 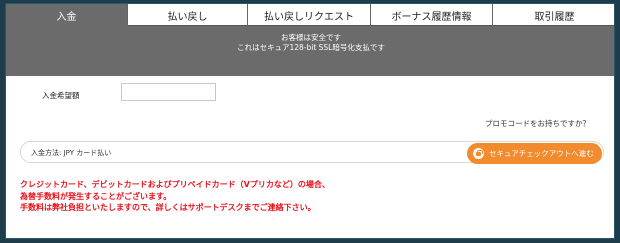 What do you see at coordinates (553, 15) in the screenshot?
I see `tab-transaction-history: 取引履歴` at bounding box center [553, 15].